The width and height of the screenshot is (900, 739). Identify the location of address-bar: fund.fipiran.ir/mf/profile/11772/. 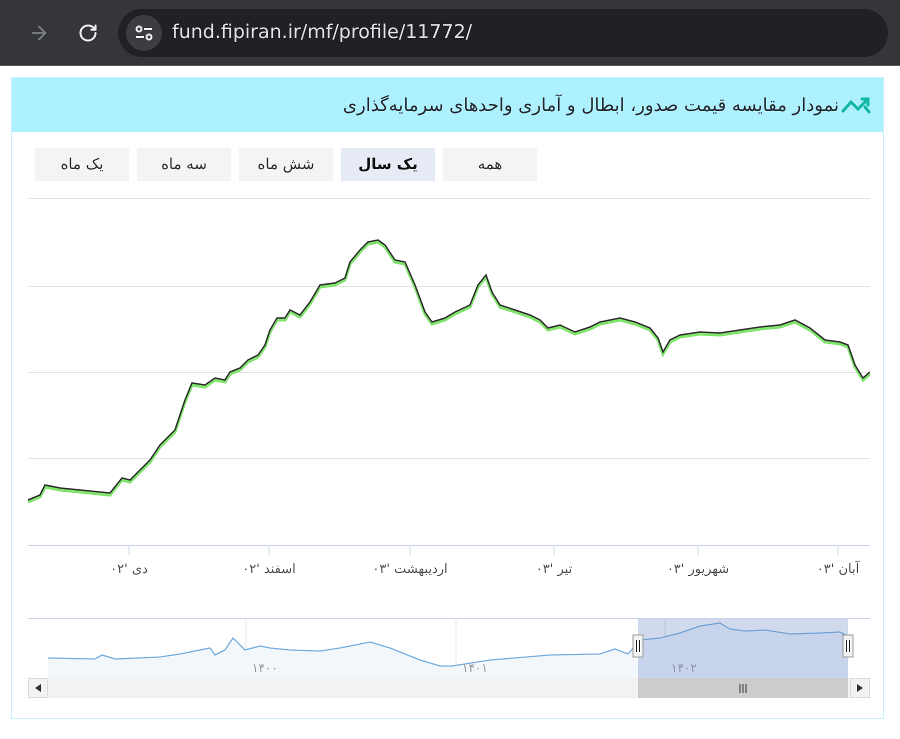
(503, 32).